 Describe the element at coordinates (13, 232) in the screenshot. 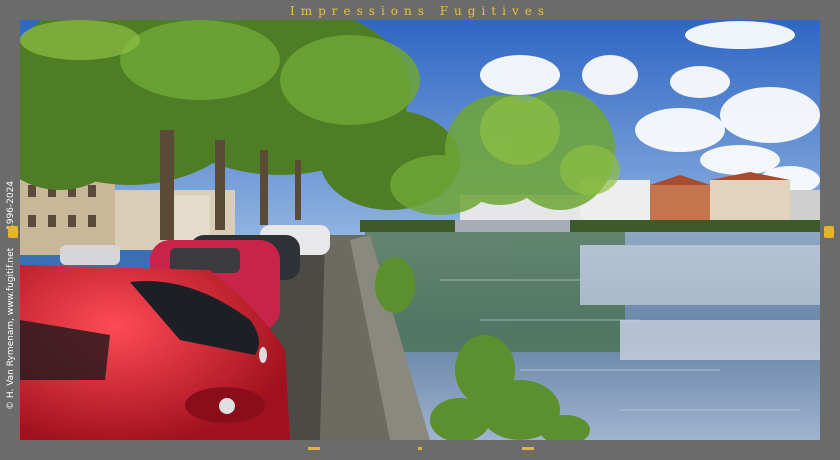

I see `frame-marker-left` at that location.